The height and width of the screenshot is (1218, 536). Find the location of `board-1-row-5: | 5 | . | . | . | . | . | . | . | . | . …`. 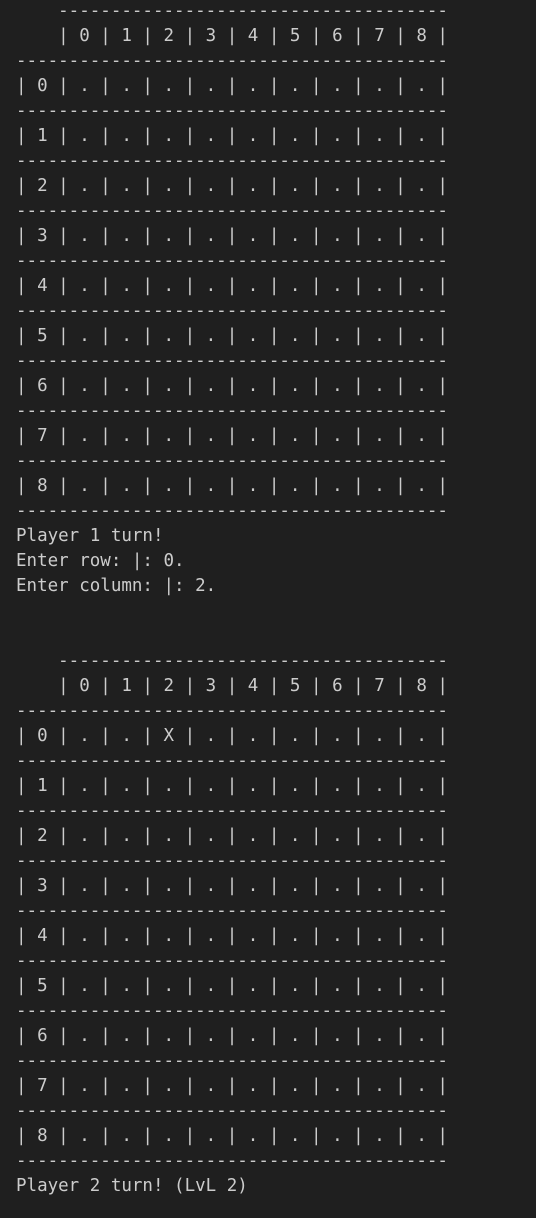

board-1-row-5: | 5 | . | . | . | . | . | . | . | . | . … is located at coordinates (232, 336).